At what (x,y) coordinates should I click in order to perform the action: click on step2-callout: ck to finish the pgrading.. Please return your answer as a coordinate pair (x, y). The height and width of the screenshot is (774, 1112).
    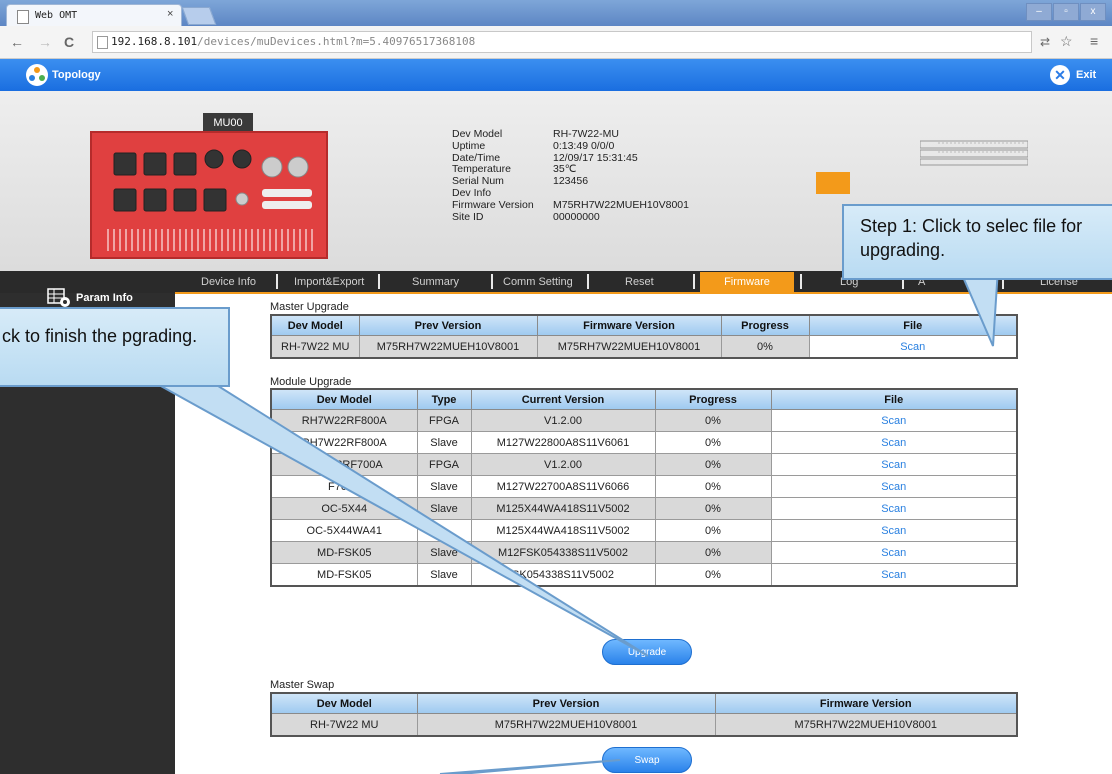
    Looking at the image, I should click on (115, 347).